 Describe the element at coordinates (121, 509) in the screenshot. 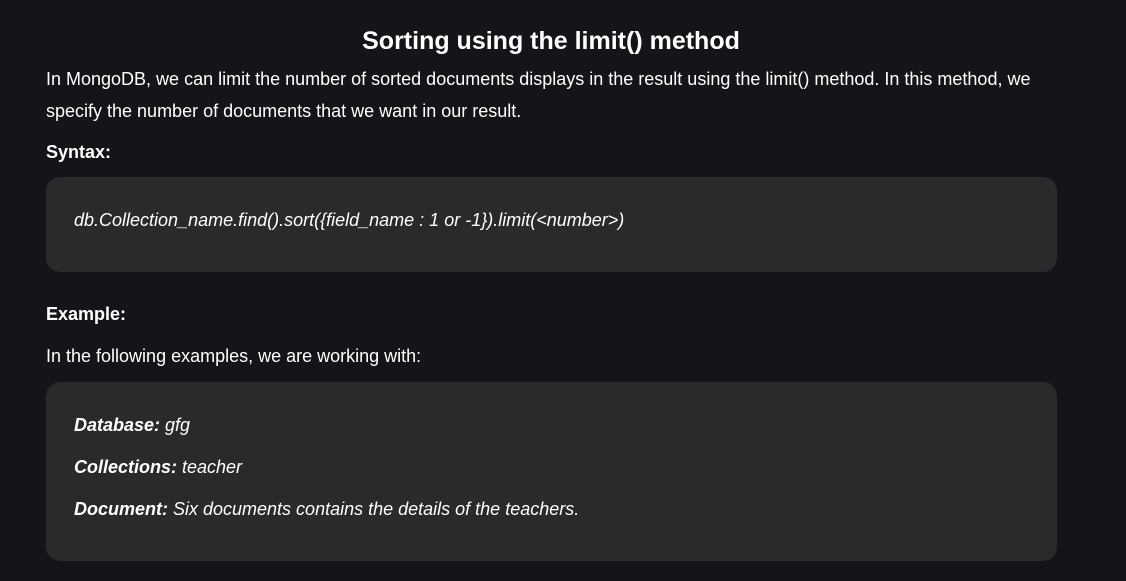

I see `detail-document-key: Document:` at that location.